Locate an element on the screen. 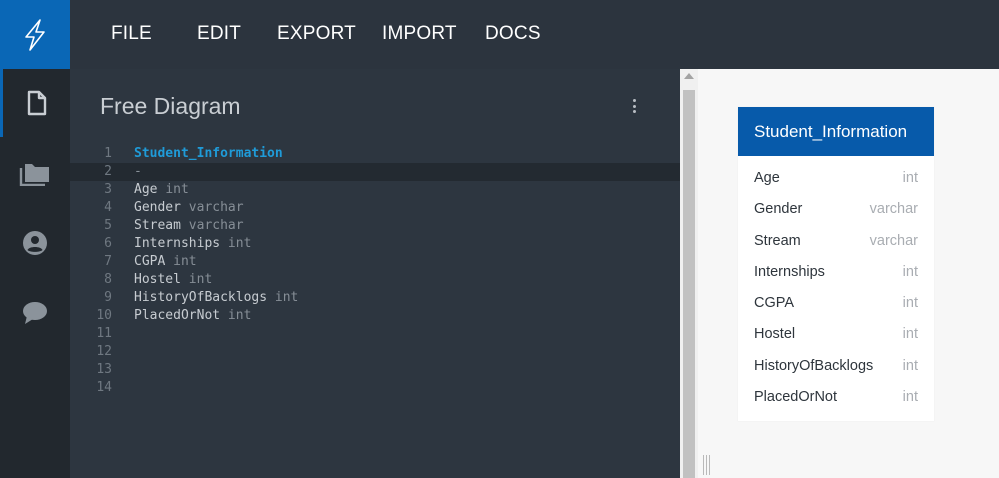  code-field: Internships int is located at coordinates (192, 244).